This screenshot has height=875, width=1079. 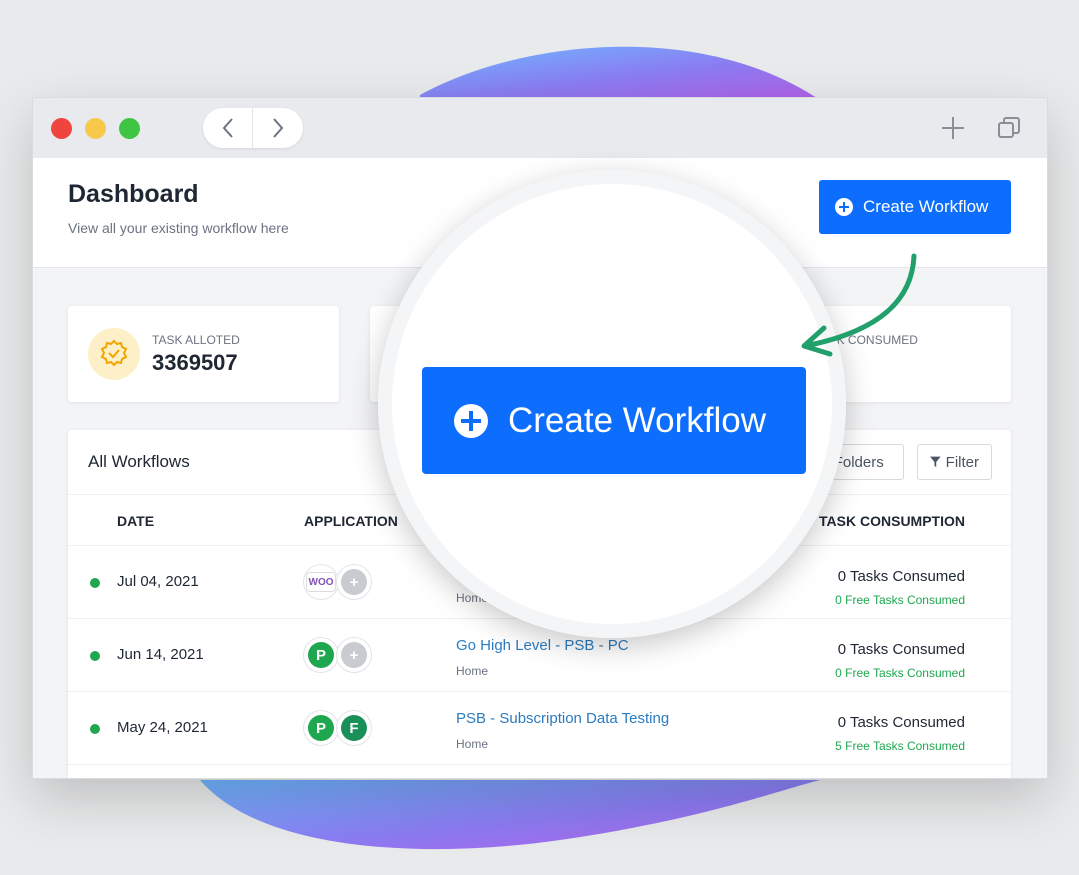 I want to click on page-subtitle: View all your existing workflow here, so click(x=178, y=228).